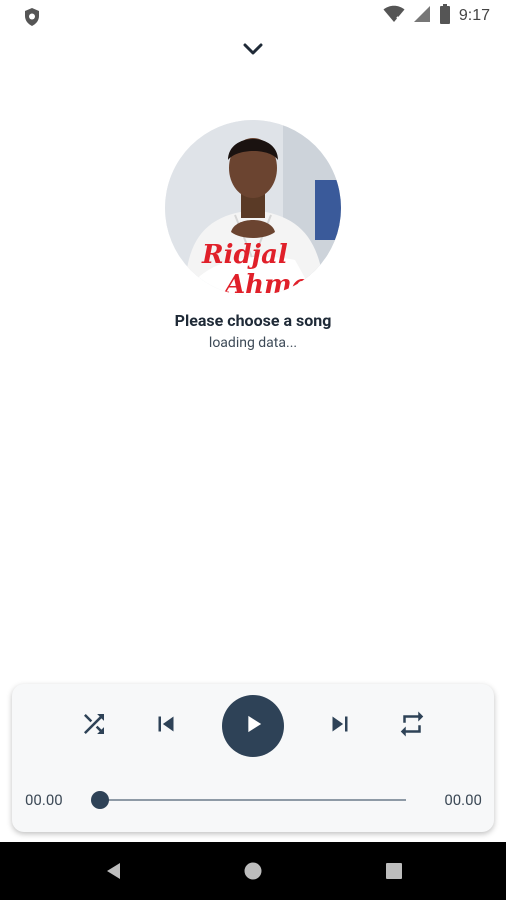 This screenshot has width=506, height=900. I want to click on previous-button, so click(166, 726).